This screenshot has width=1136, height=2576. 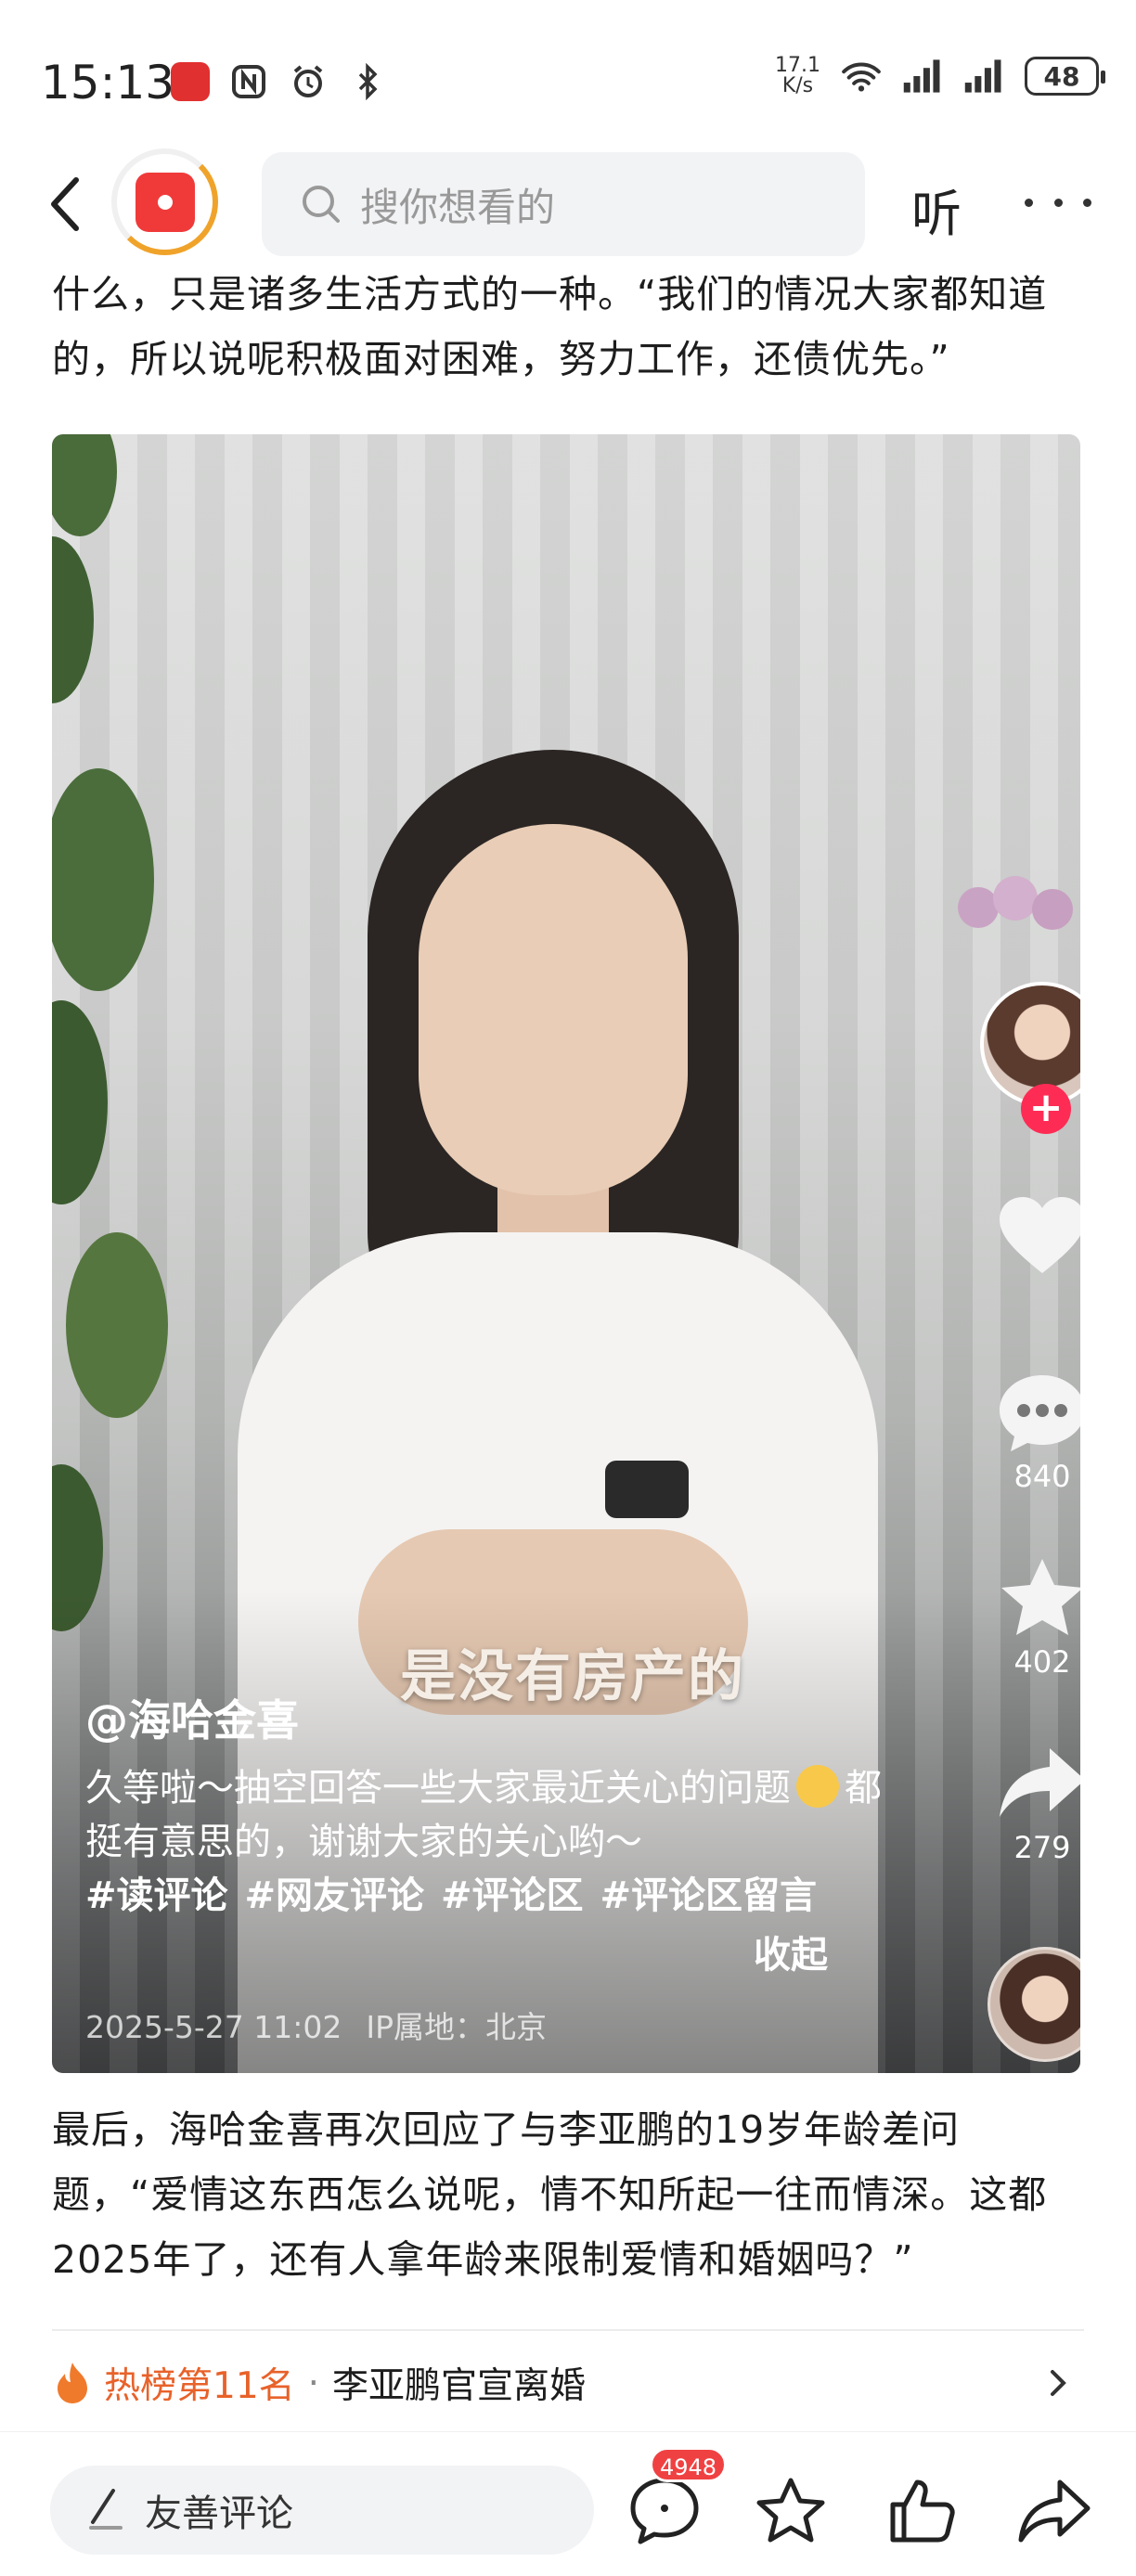 What do you see at coordinates (156, 1895) in the screenshot?
I see `hashtag: #读评论` at bounding box center [156, 1895].